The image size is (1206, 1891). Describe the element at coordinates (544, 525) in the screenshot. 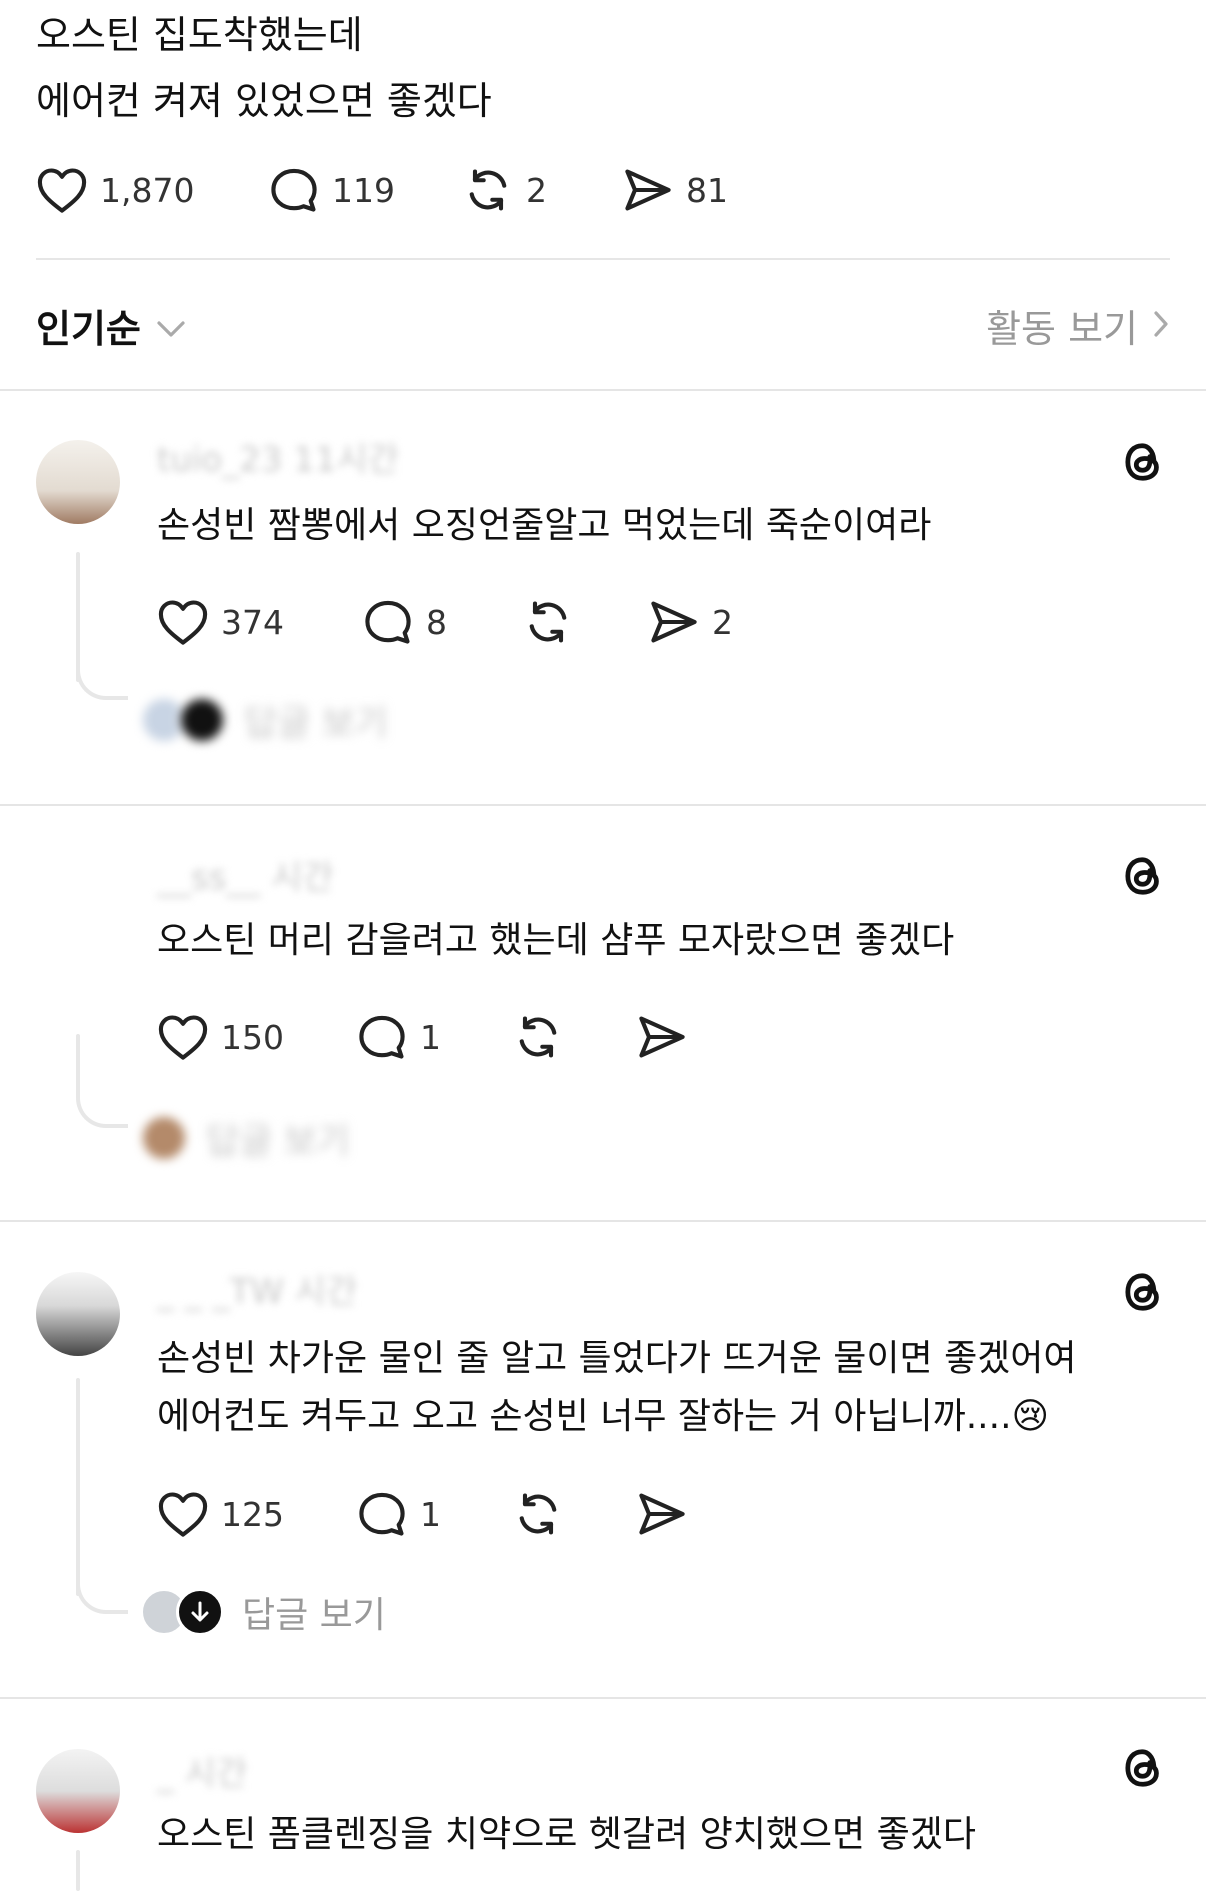

I see `reply-text: 손성빈 짬뽕에서 오징언줄알고 먹었는데 죽순이여라` at that location.